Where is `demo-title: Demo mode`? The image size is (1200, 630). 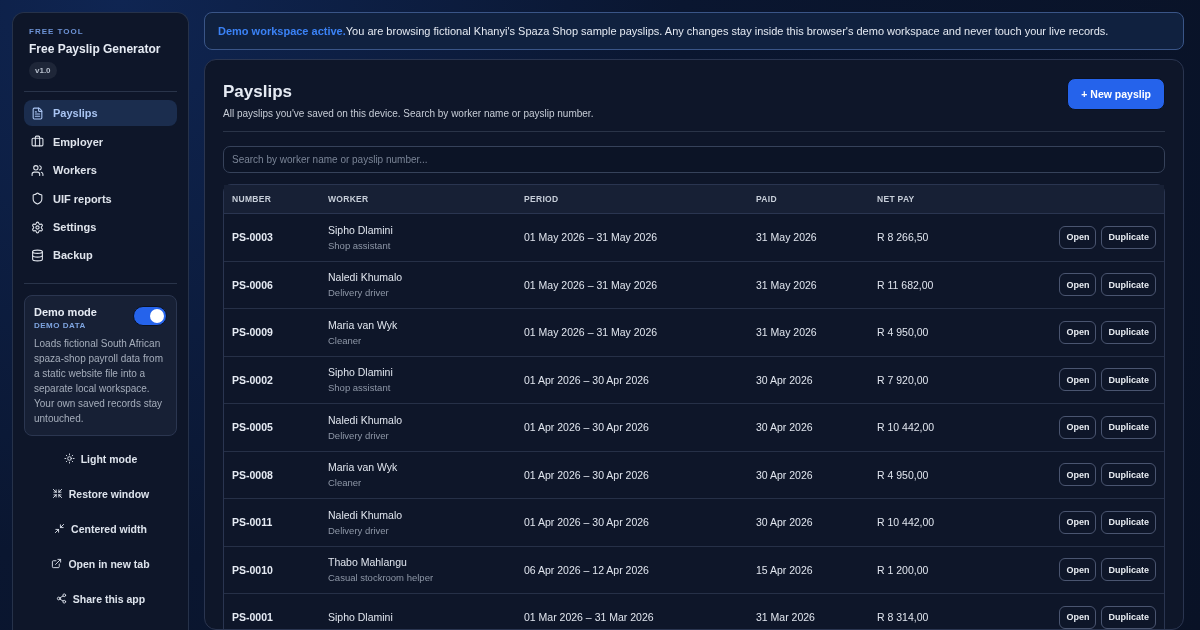
demo-title: Demo mode is located at coordinates (65, 311).